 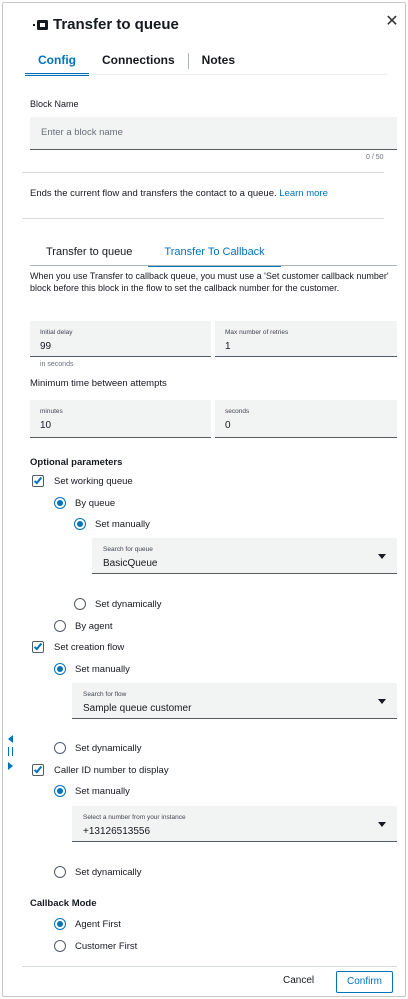 I want to click on caller-id-label: Caller ID number to display, so click(x=111, y=770).